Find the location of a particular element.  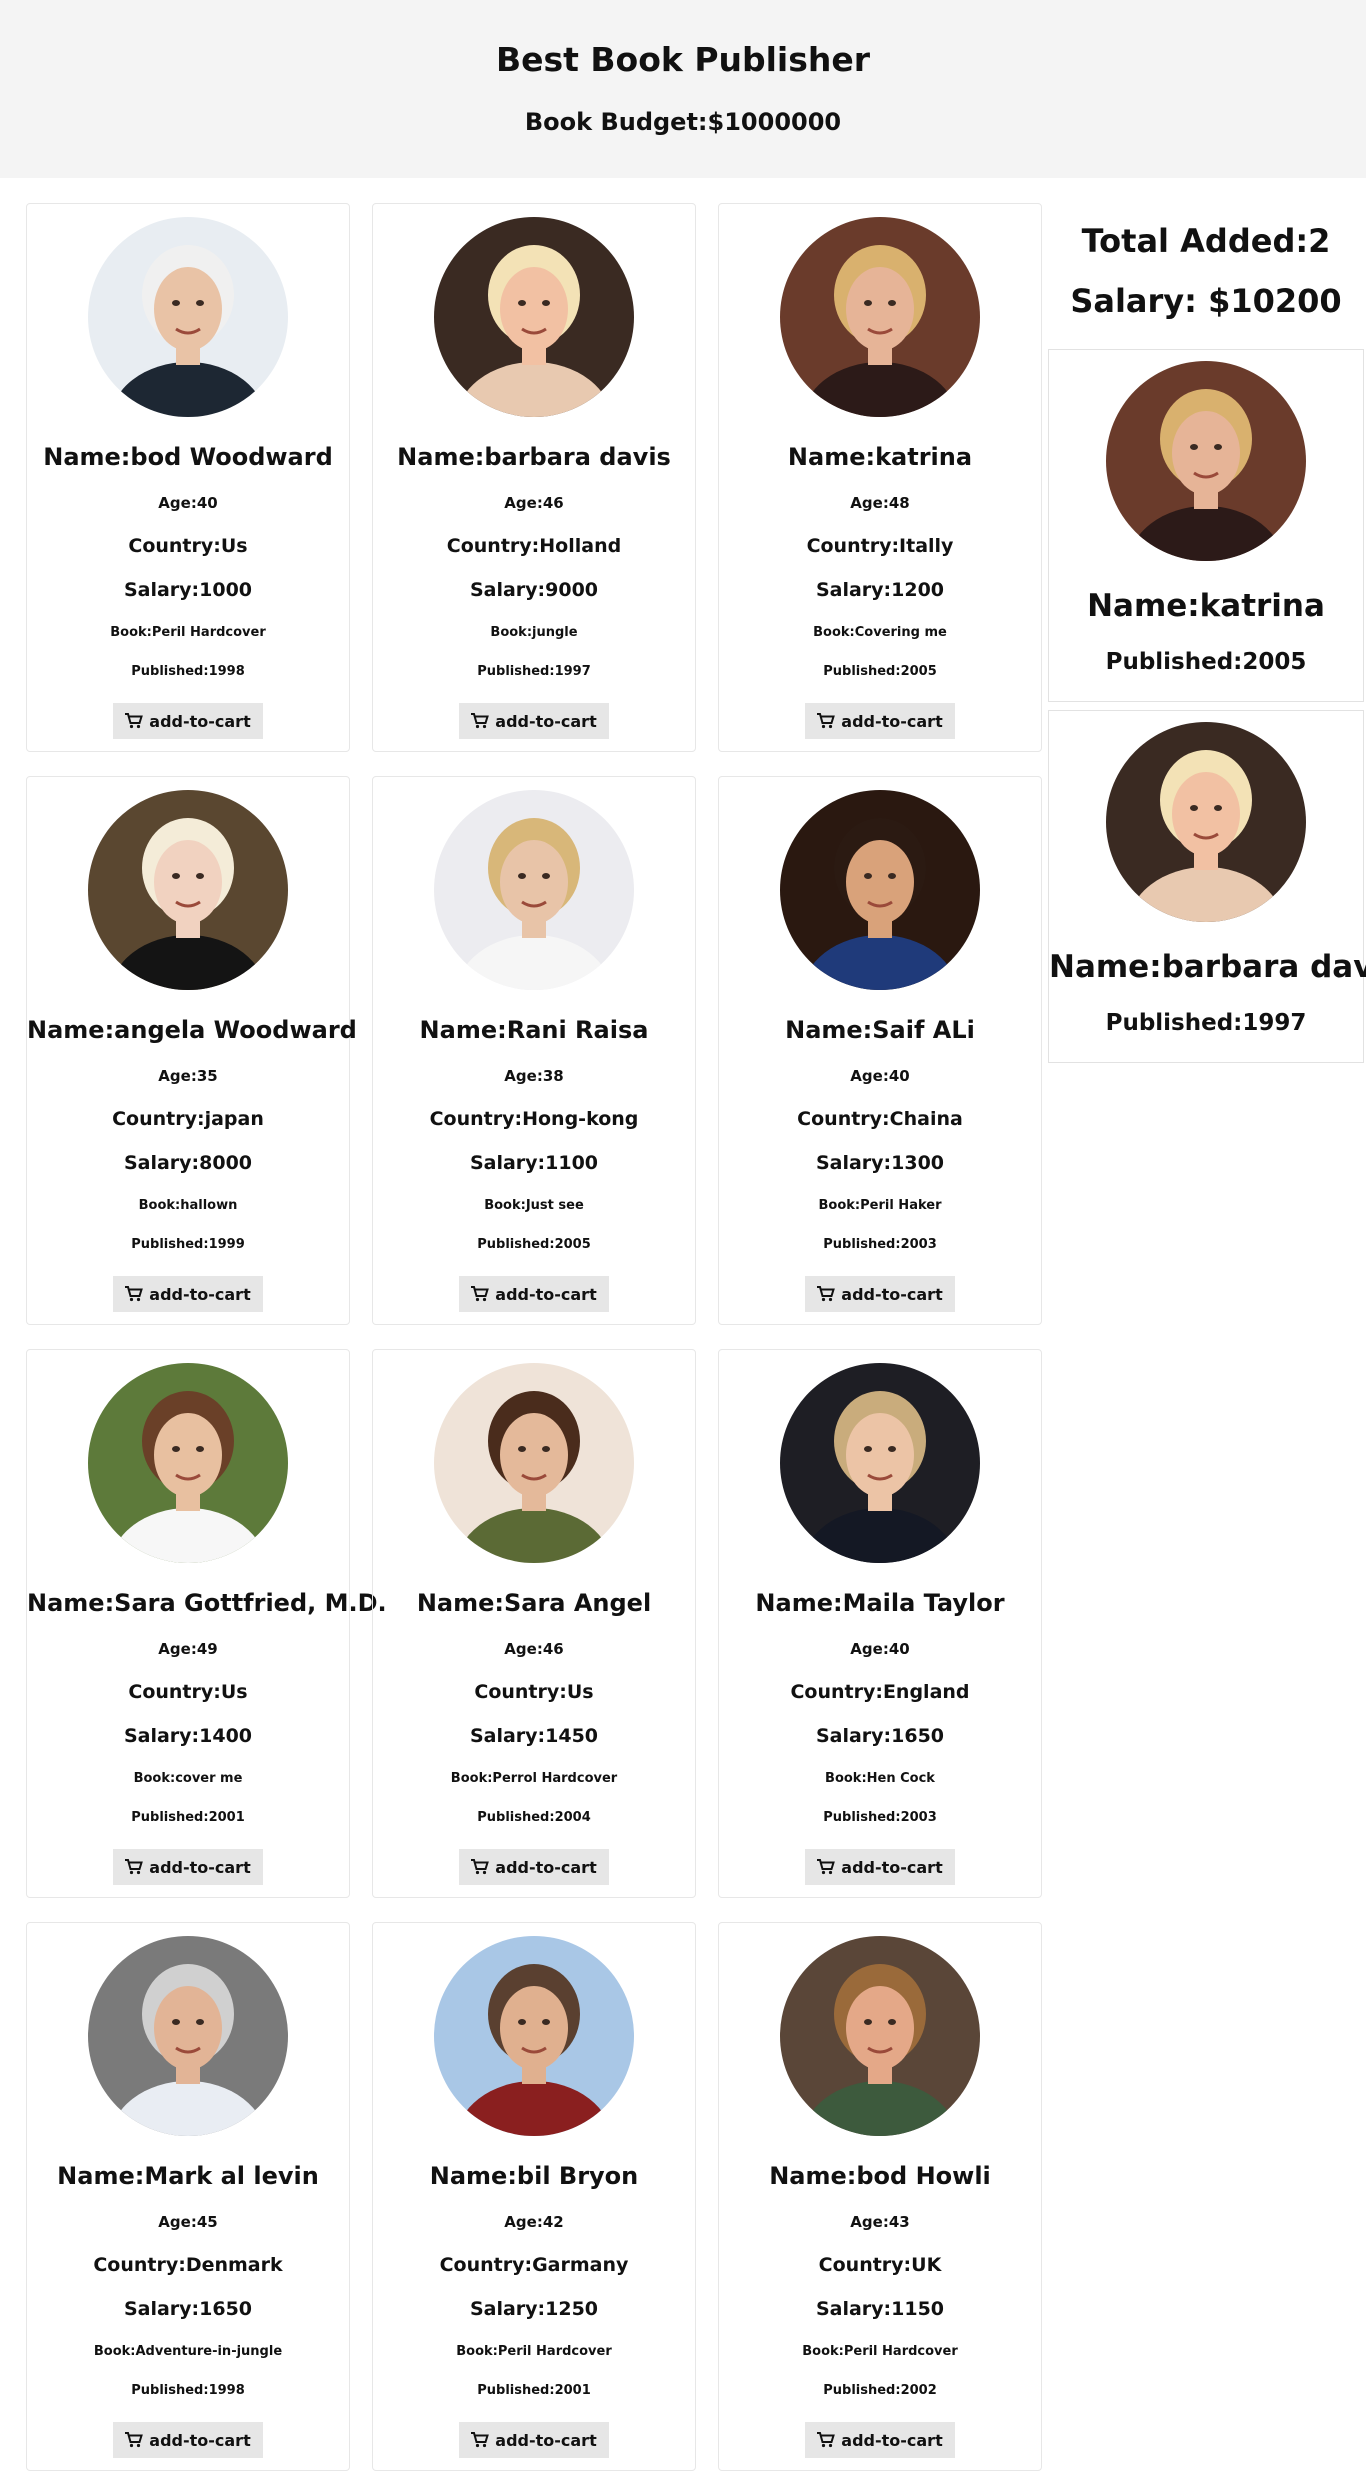

author-name: Name:barbara davis is located at coordinates (534, 457).